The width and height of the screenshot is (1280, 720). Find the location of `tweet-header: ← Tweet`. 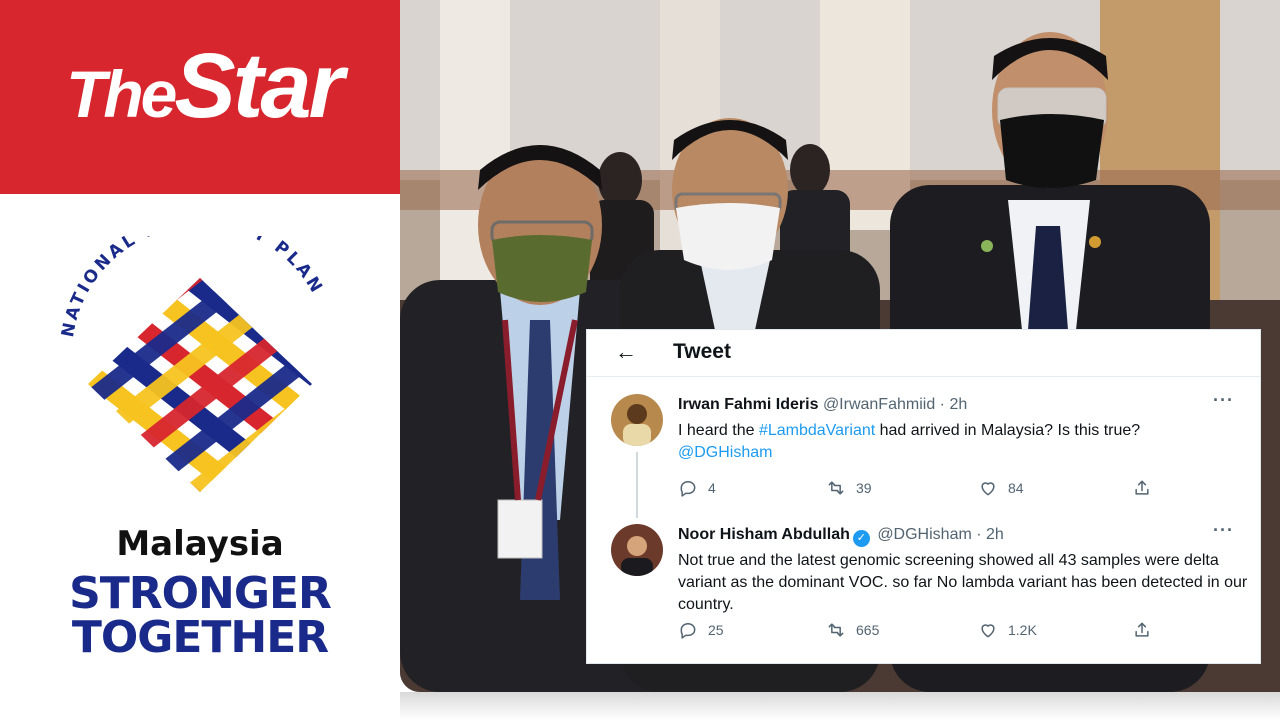

tweet-header: ← Tweet is located at coordinates (923, 353).